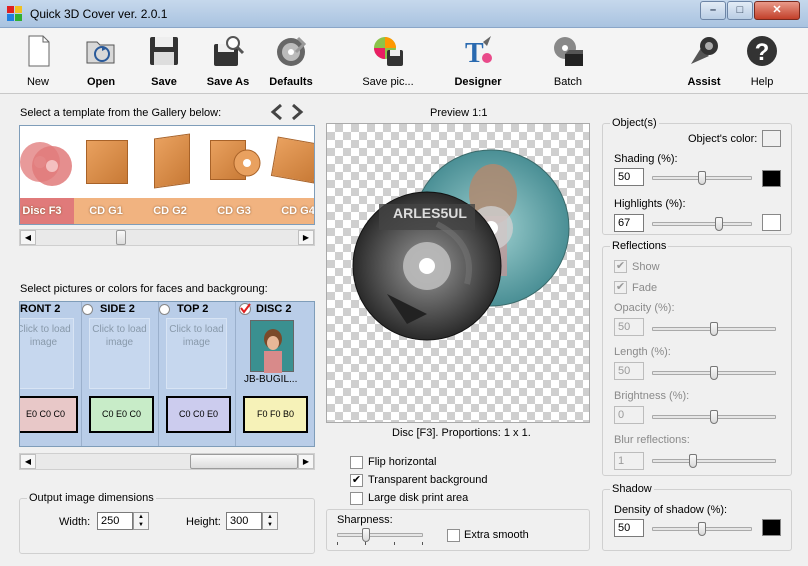 The width and height of the screenshot is (808, 566). What do you see at coordinates (461, 433) in the screenshot?
I see `preview-caption: Disc [F3]. Proportions: 1 x 1.` at bounding box center [461, 433].